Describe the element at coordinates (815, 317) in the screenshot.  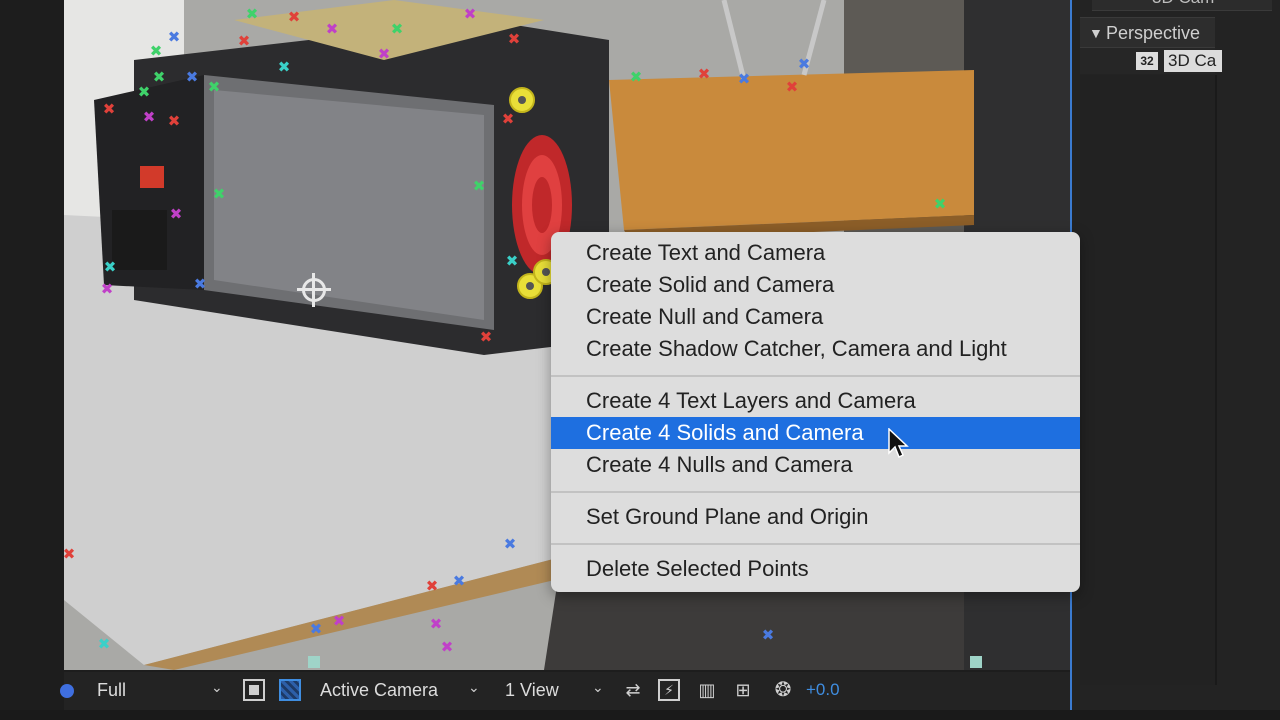
I see `menu-item-create-null-and-camera: Create Null and Camera` at that location.